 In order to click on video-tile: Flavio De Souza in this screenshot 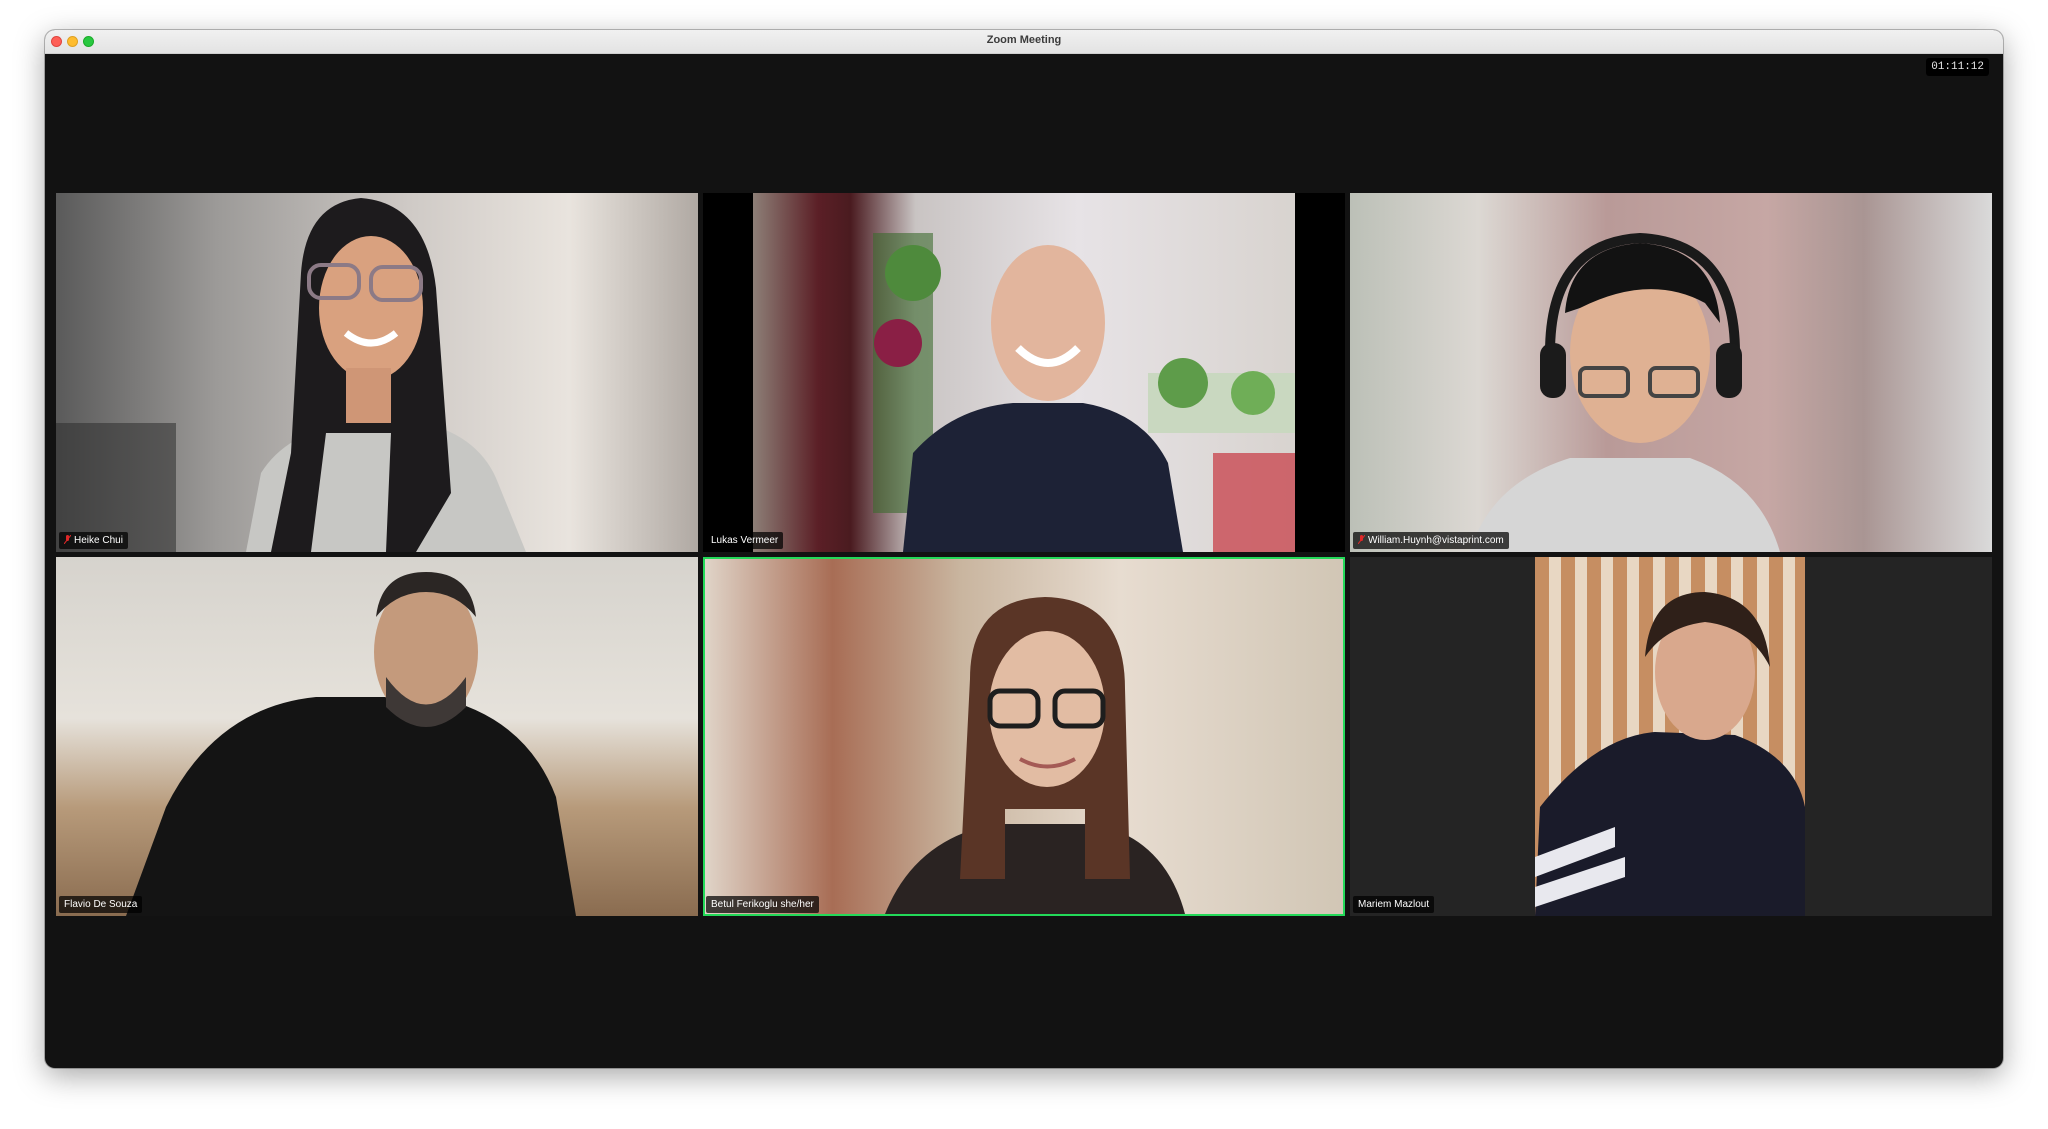, I will do `click(377, 736)`.